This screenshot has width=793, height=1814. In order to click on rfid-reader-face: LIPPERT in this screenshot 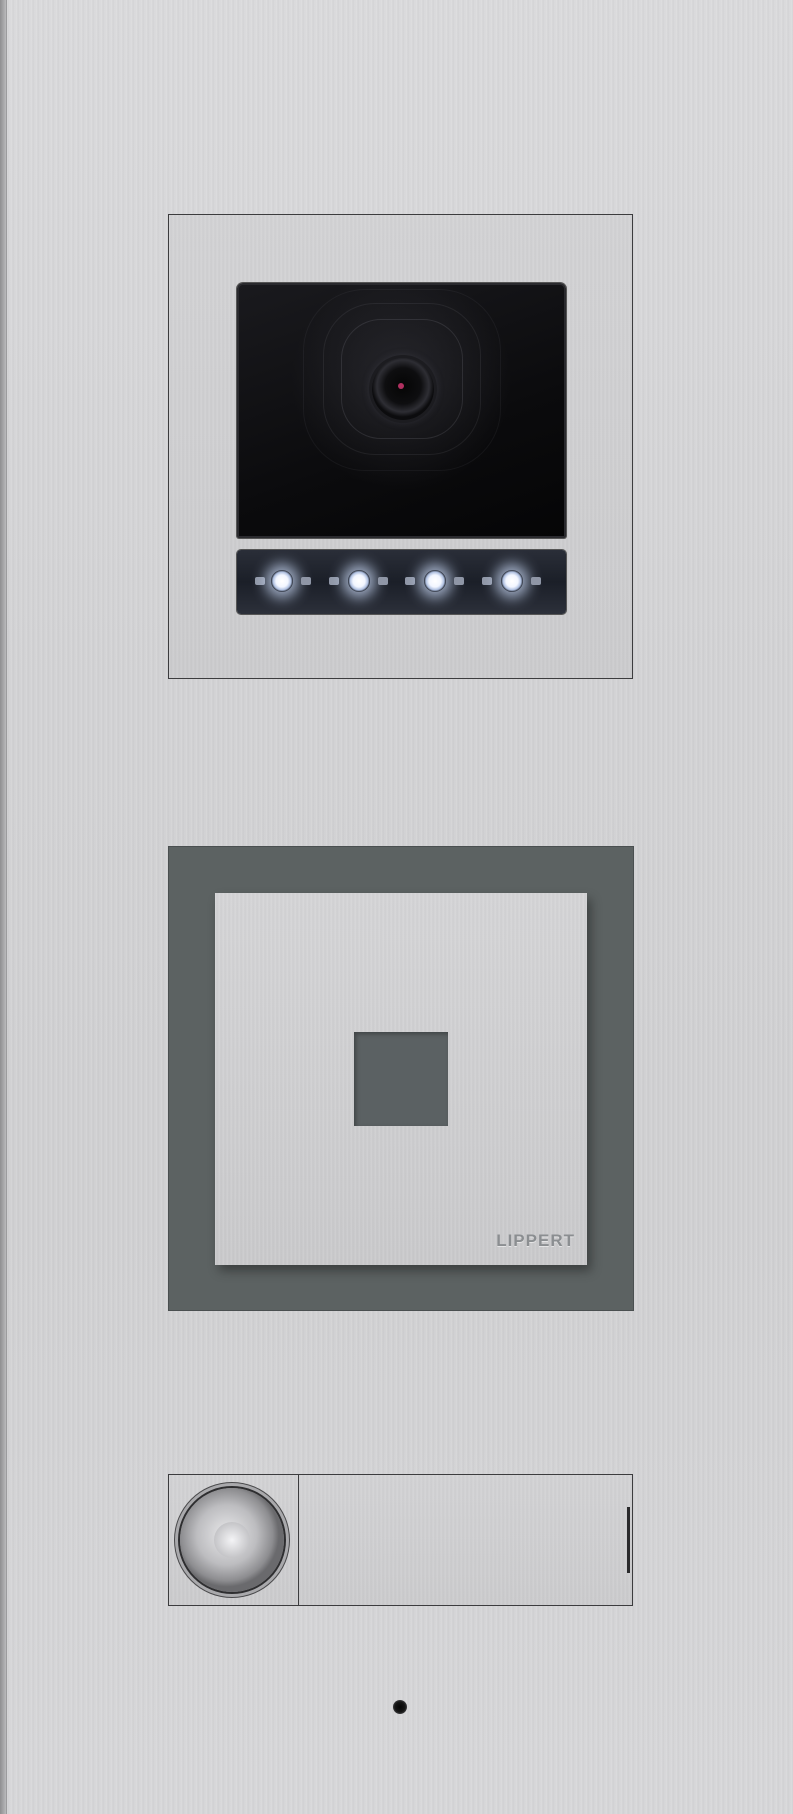, I will do `click(401, 1079)`.